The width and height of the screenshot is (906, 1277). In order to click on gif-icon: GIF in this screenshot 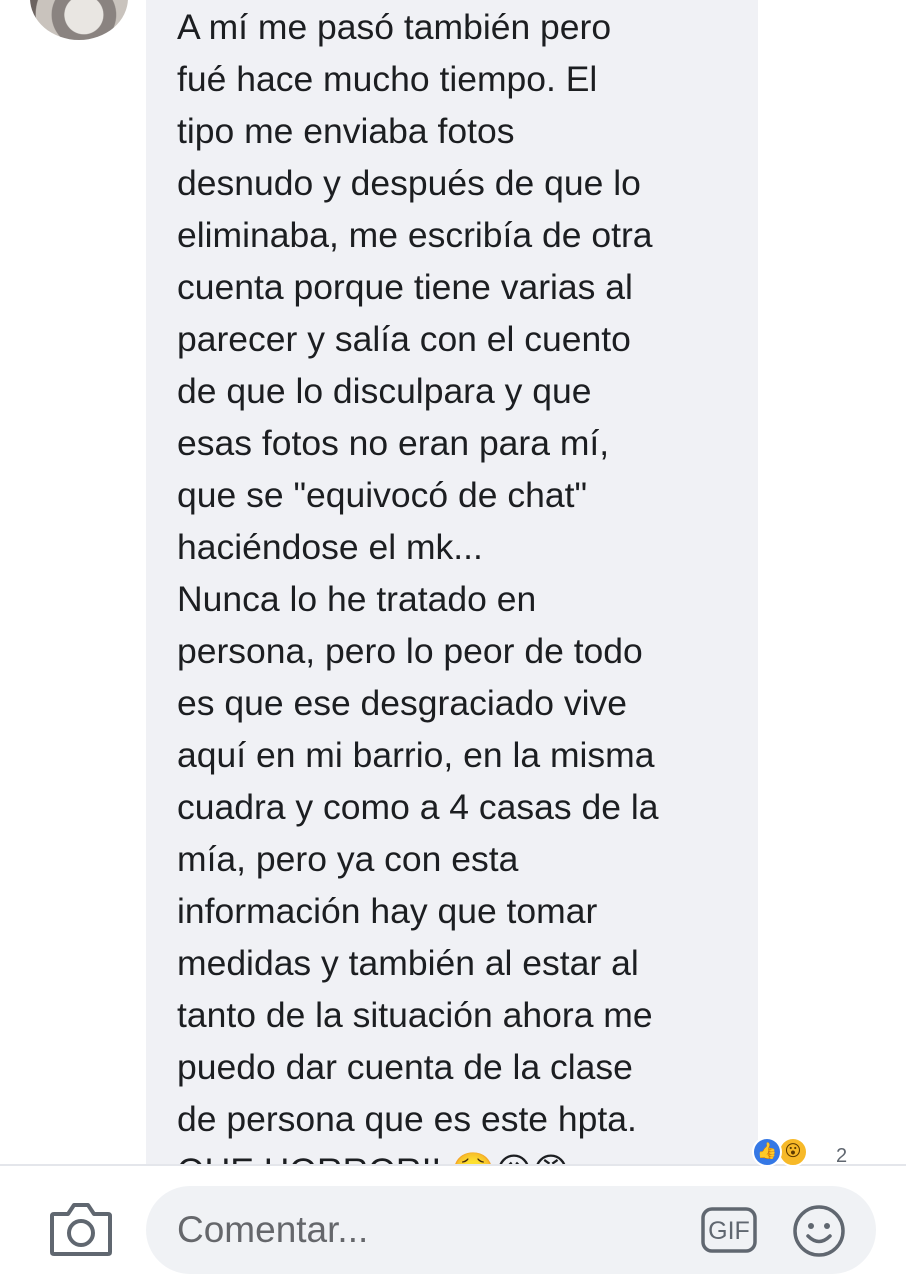, I will do `click(729, 1230)`.